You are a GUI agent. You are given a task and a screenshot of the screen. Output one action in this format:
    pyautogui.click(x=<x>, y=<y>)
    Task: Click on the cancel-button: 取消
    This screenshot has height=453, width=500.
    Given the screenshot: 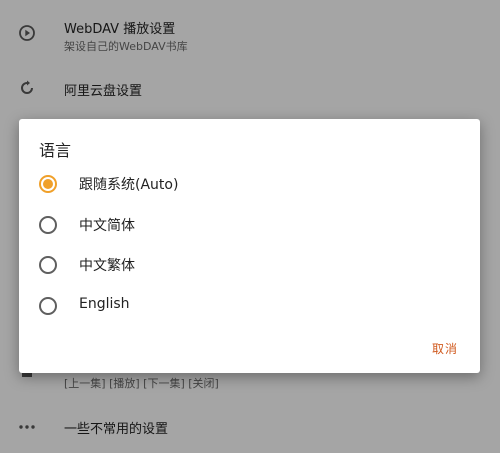 What is the action you would take?
    pyautogui.click(x=445, y=348)
    